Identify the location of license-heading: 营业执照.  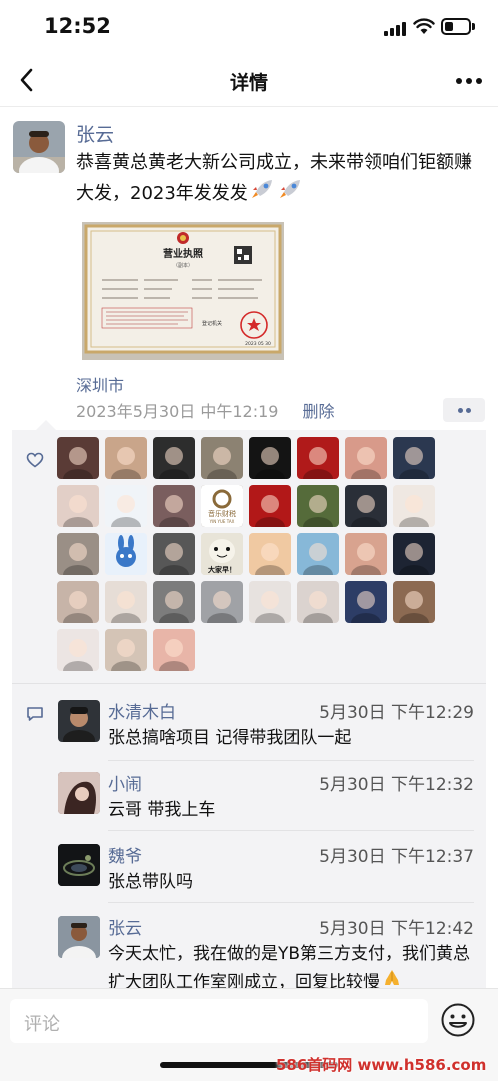
(183, 253).